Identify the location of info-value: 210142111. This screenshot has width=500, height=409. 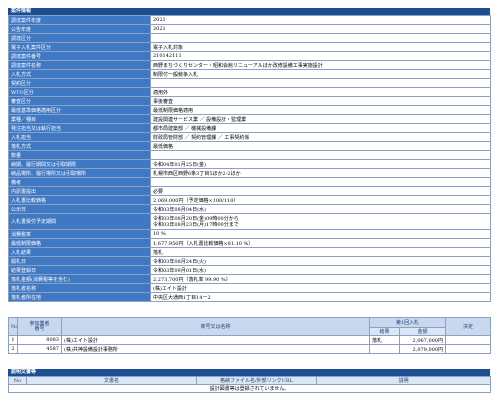
(320, 56).